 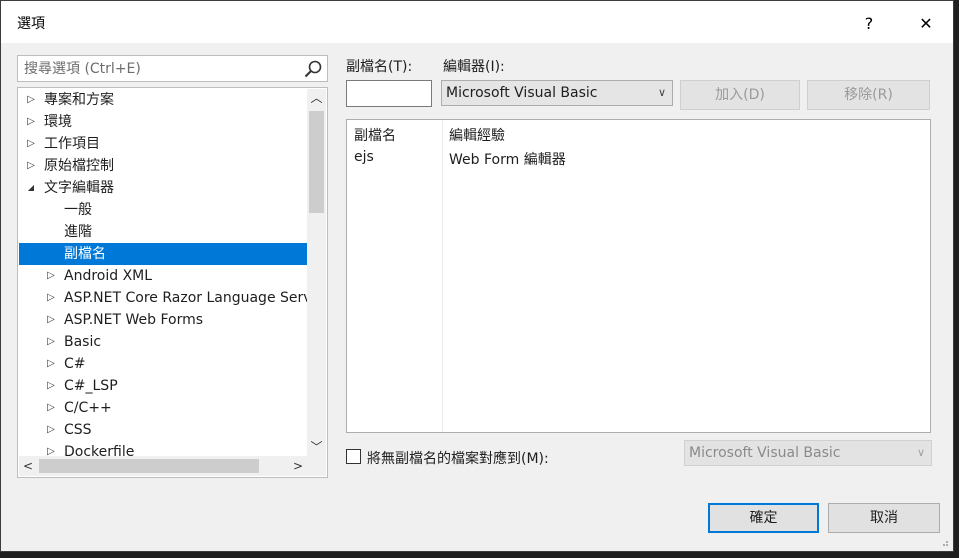 I want to click on tree-item-label: C#_LSP, so click(x=91, y=386).